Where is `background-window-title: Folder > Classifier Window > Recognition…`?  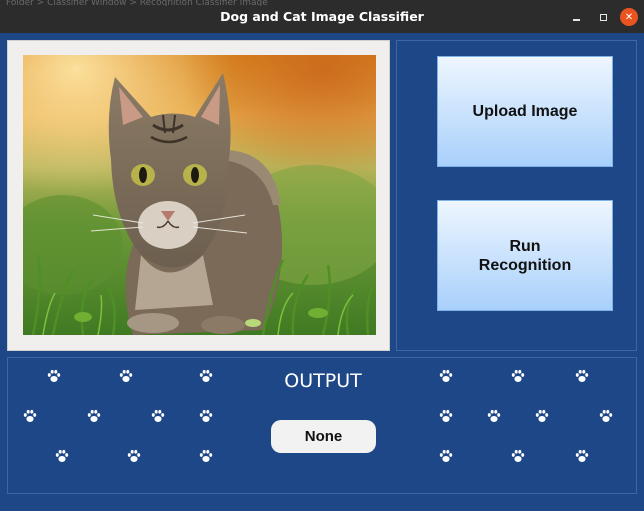 background-window-title: Folder > Classifier Window > Recognition… is located at coordinates (137, 3).